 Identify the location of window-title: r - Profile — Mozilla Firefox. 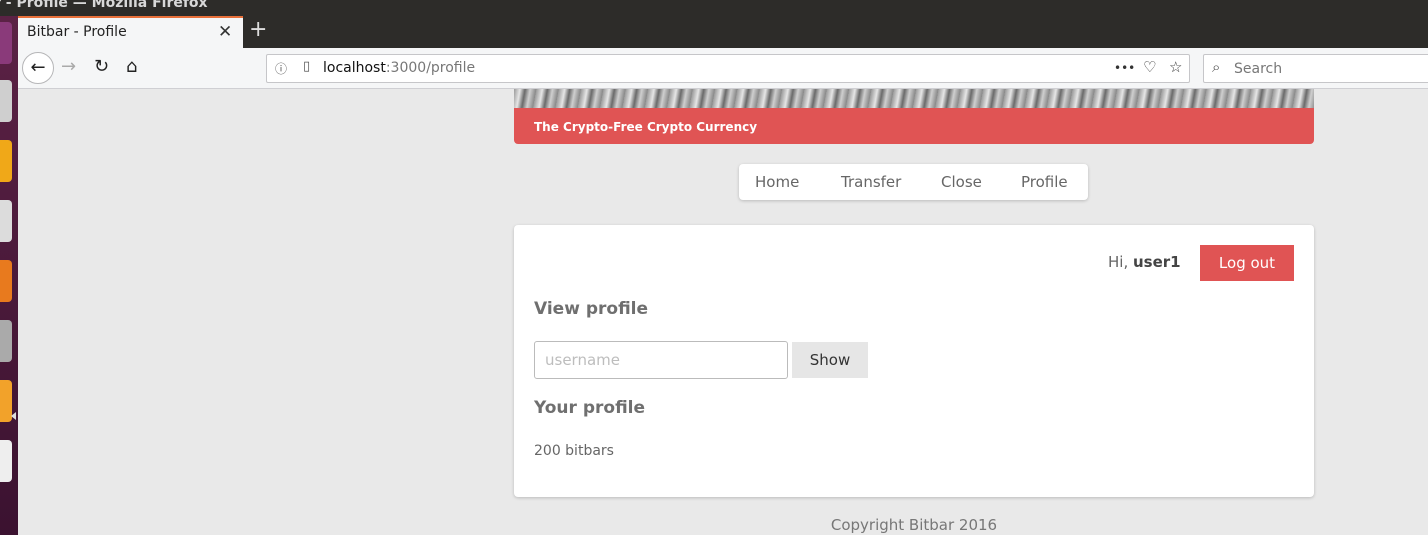
(104, 5).